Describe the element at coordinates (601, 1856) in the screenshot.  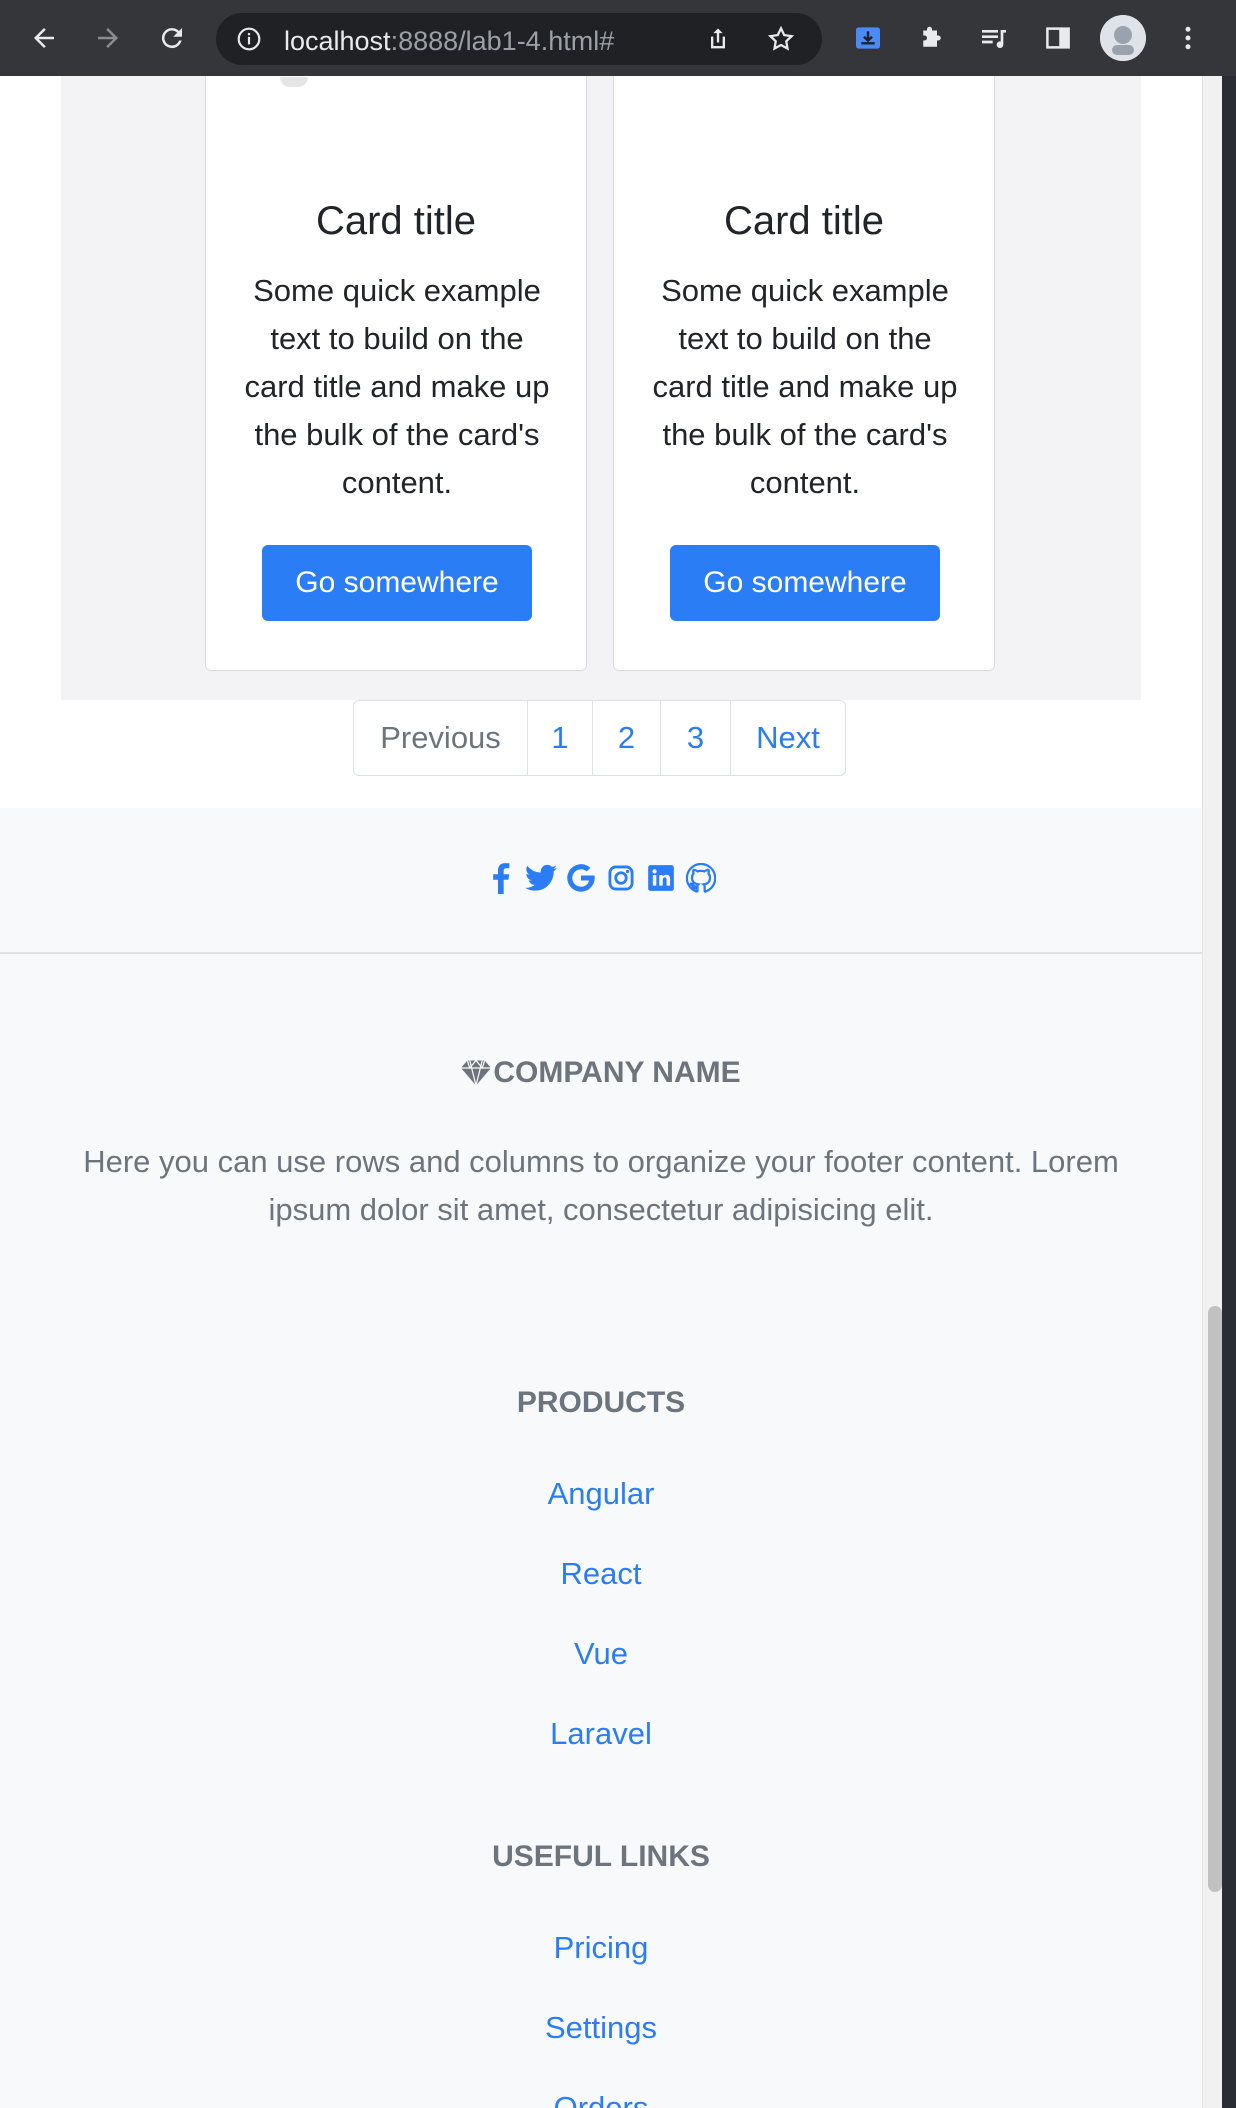
I see `useful-links-heading: USEFUL LINKS` at that location.